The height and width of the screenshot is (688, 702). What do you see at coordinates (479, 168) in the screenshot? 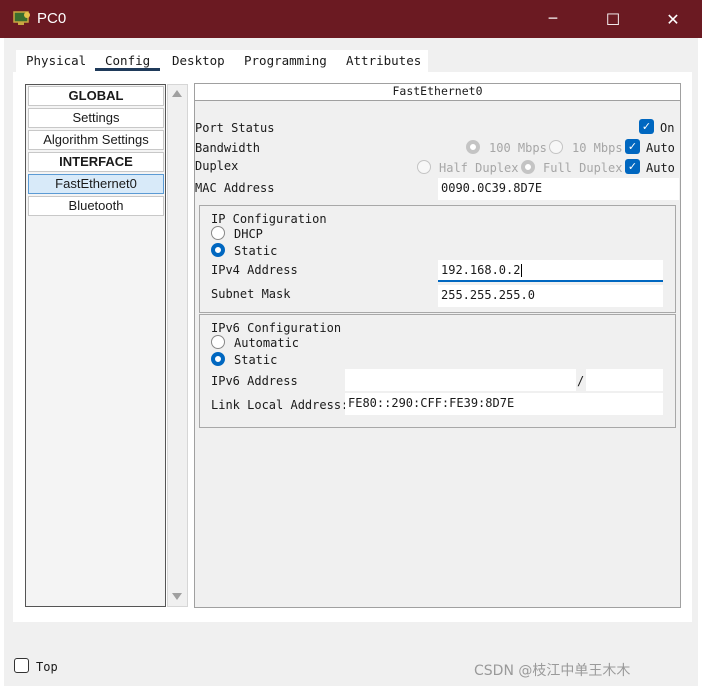
I see `half-duplex-label: Half Duplex` at bounding box center [479, 168].